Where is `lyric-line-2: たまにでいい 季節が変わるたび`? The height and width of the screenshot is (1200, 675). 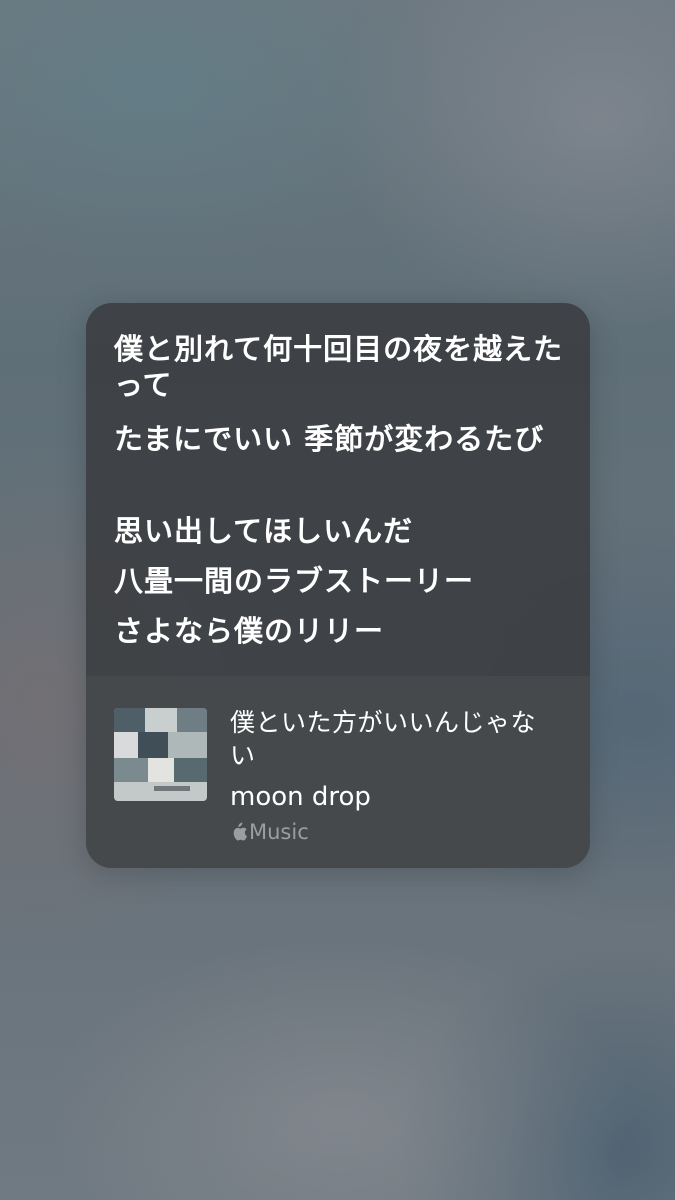
lyric-line-2: たまにでいい 季節が変わるたび is located at coordinates (329, 439).